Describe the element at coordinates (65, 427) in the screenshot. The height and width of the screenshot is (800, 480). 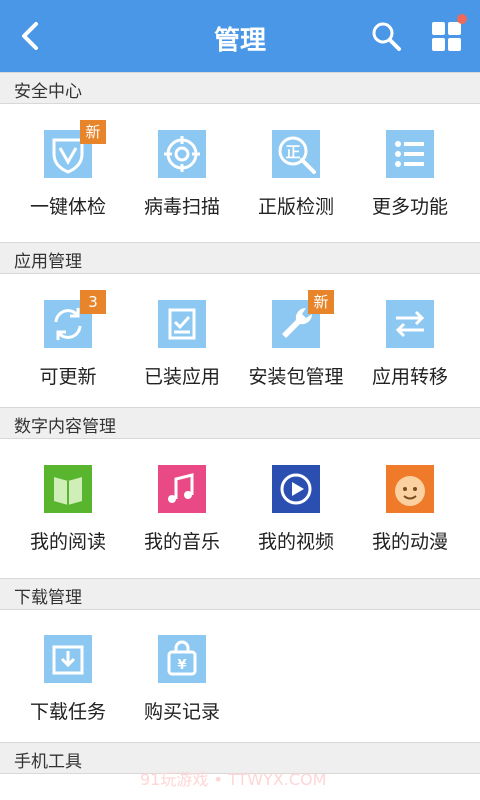
I see `section-title: 数字内容管理` at that location.